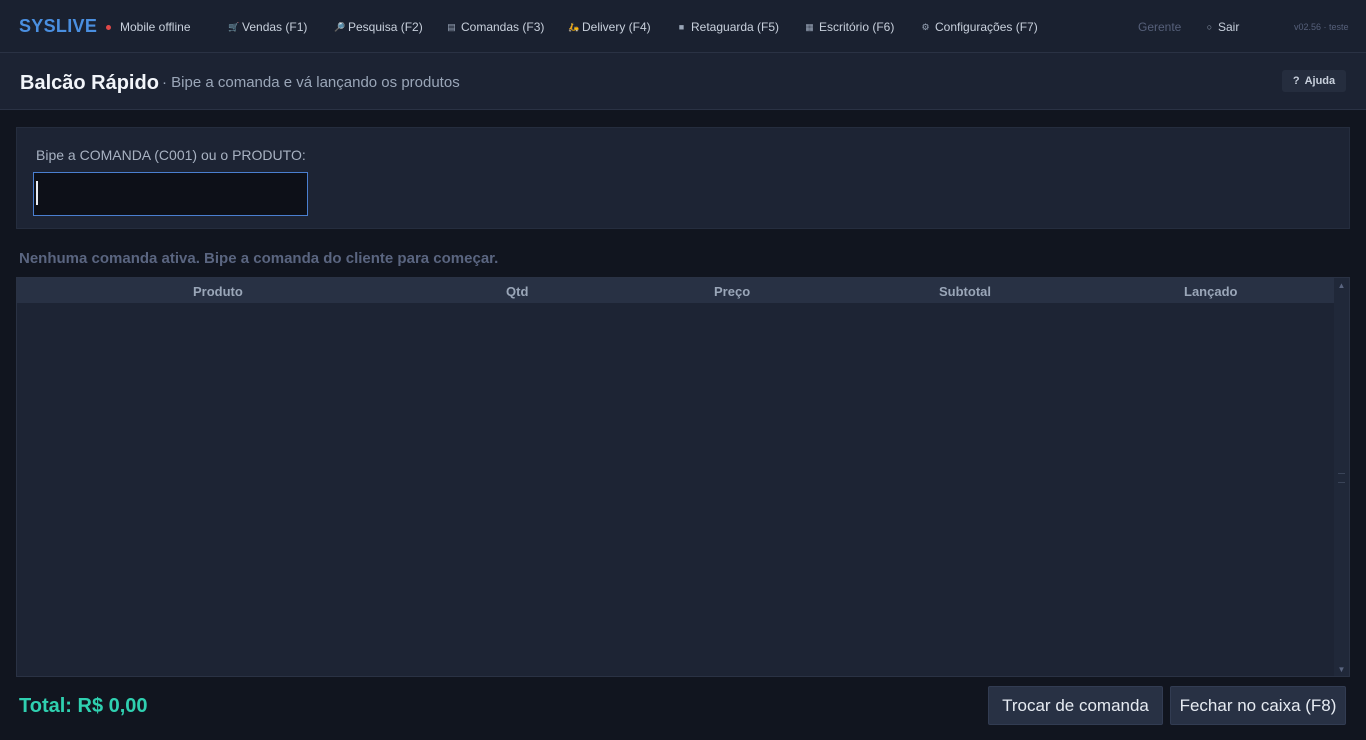  I want to click on menu-configuracoes: ⚙ Configurações (F7), so click(979, 27).